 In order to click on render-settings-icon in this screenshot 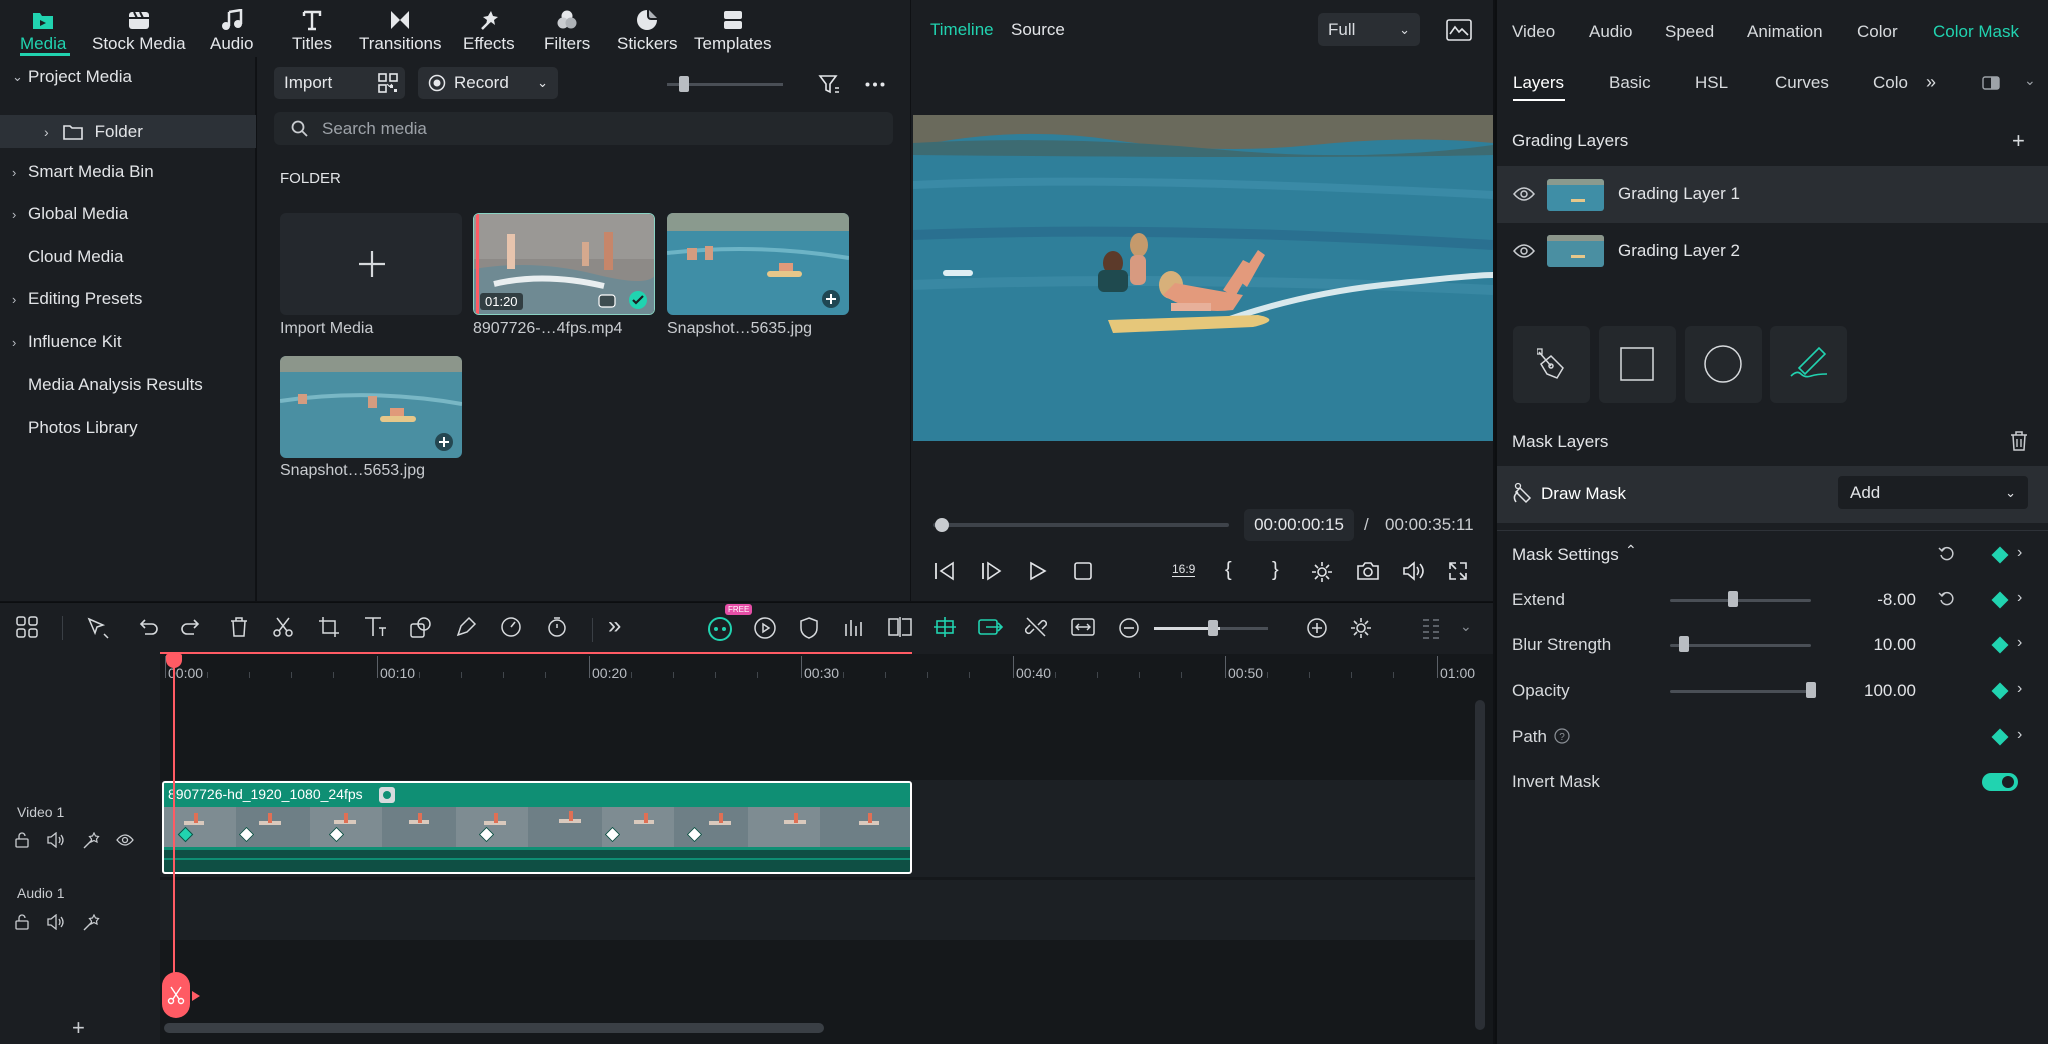, I will do `click(1322, 572)`.